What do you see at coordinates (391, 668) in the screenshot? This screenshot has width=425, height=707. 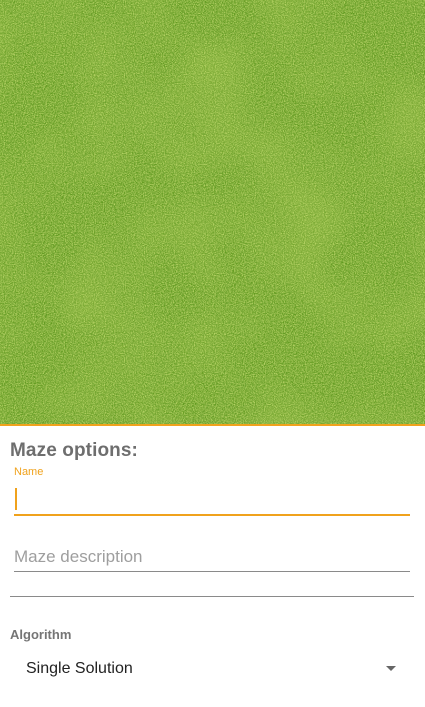 I see `triangle-down-icon` at bounding box center [391, 668].